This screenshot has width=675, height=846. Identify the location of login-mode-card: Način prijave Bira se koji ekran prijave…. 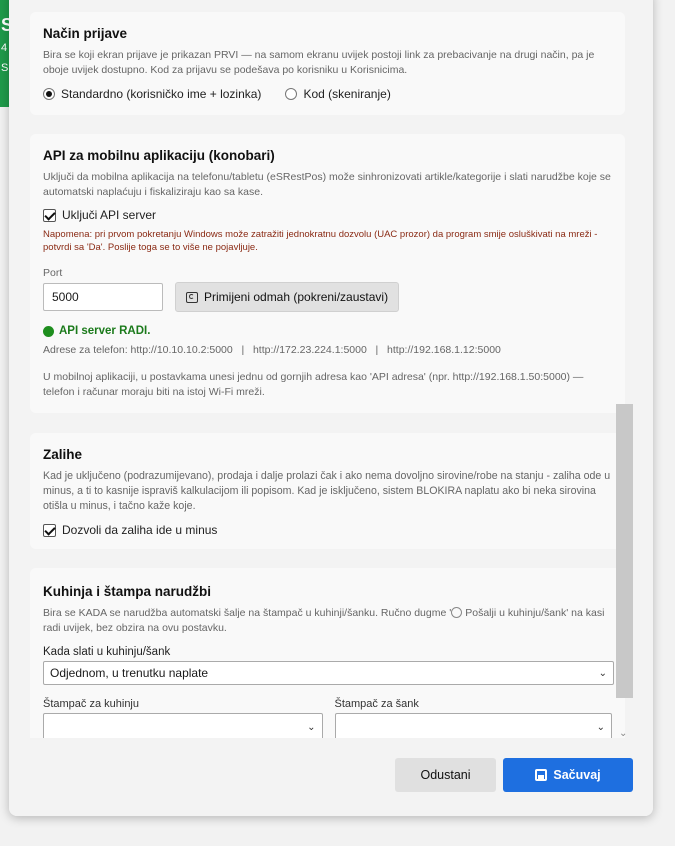
(327, 63).